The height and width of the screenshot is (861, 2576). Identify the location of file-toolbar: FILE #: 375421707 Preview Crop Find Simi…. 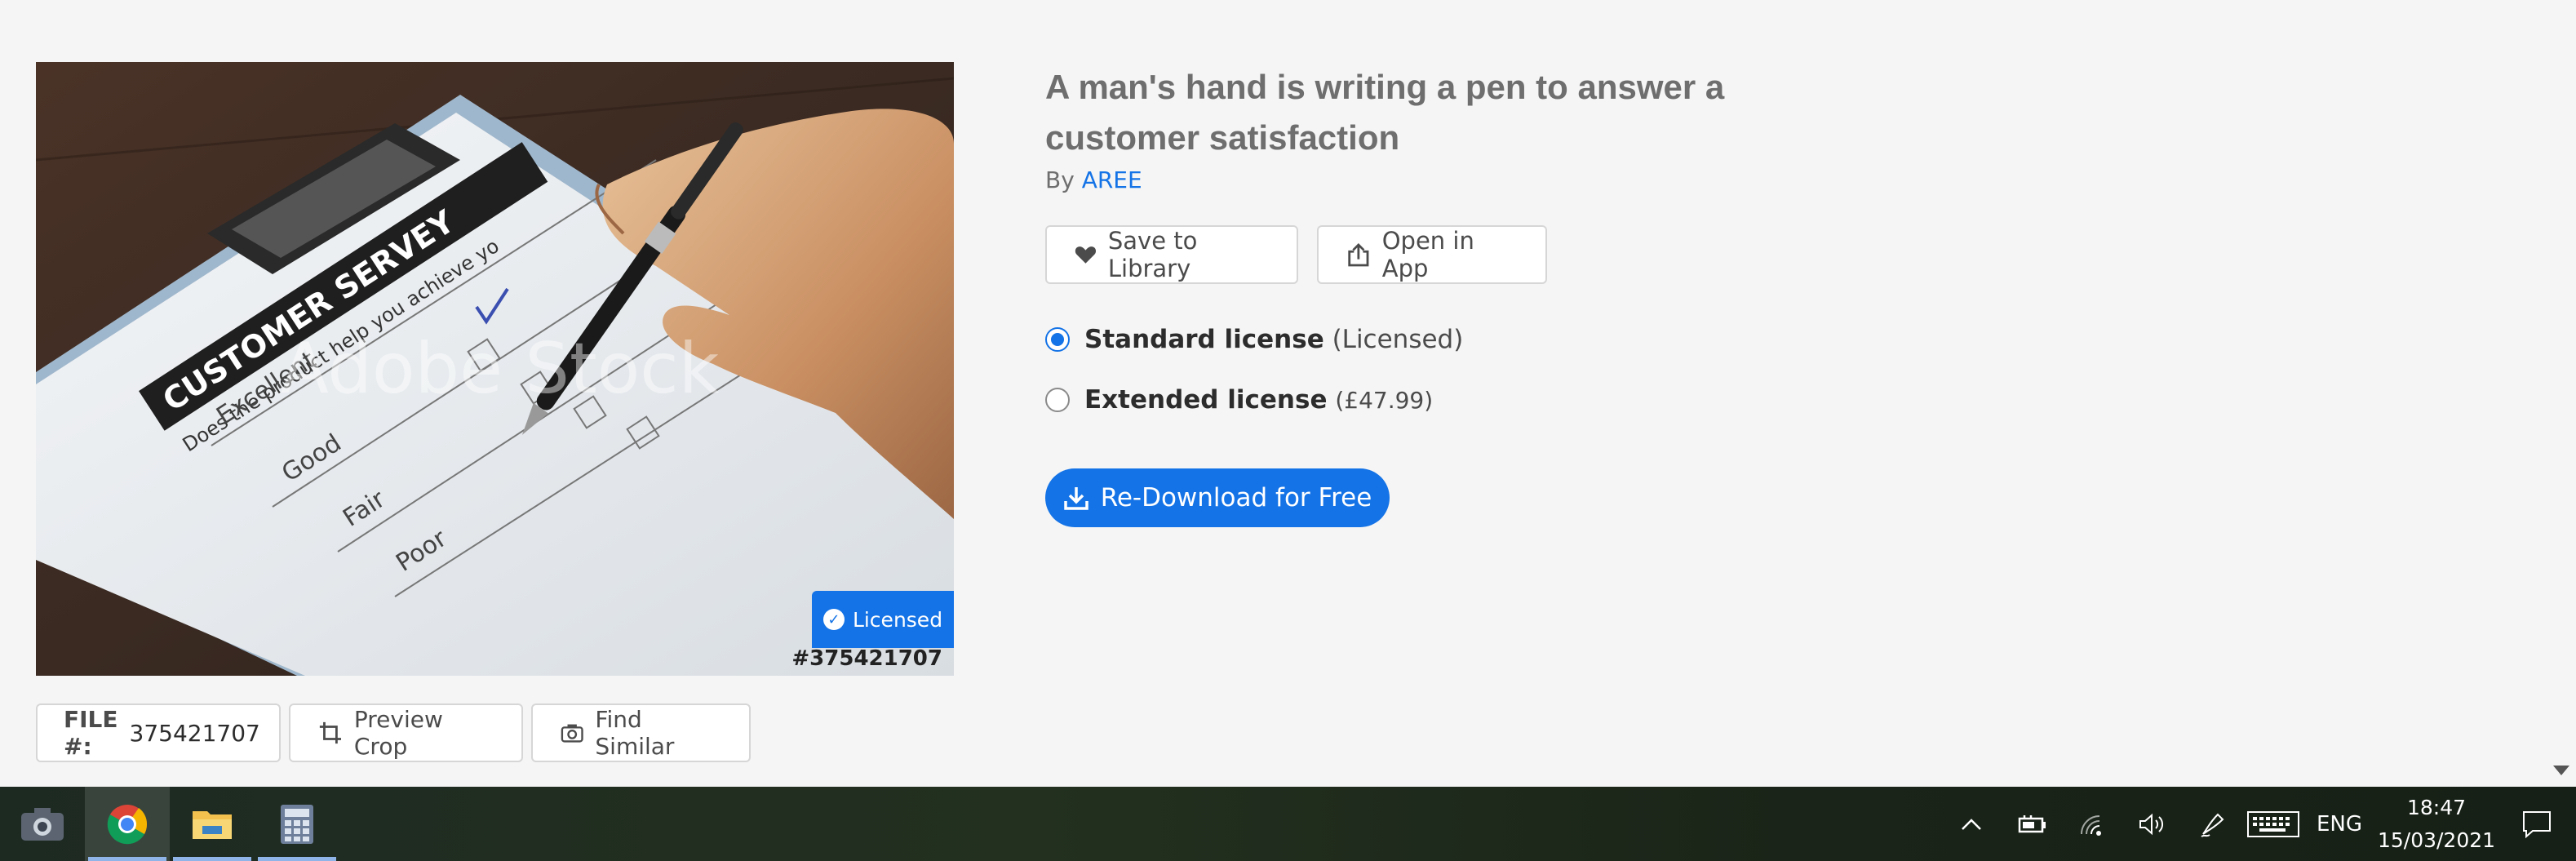
(393, 732).